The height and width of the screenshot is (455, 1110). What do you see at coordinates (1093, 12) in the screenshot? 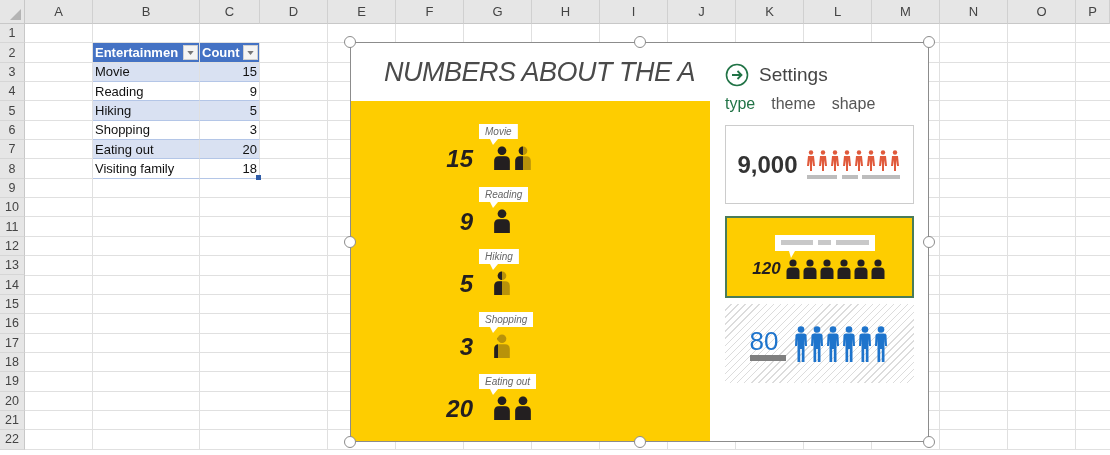
I see `column-header: P` at bounding box center [1093, 12].